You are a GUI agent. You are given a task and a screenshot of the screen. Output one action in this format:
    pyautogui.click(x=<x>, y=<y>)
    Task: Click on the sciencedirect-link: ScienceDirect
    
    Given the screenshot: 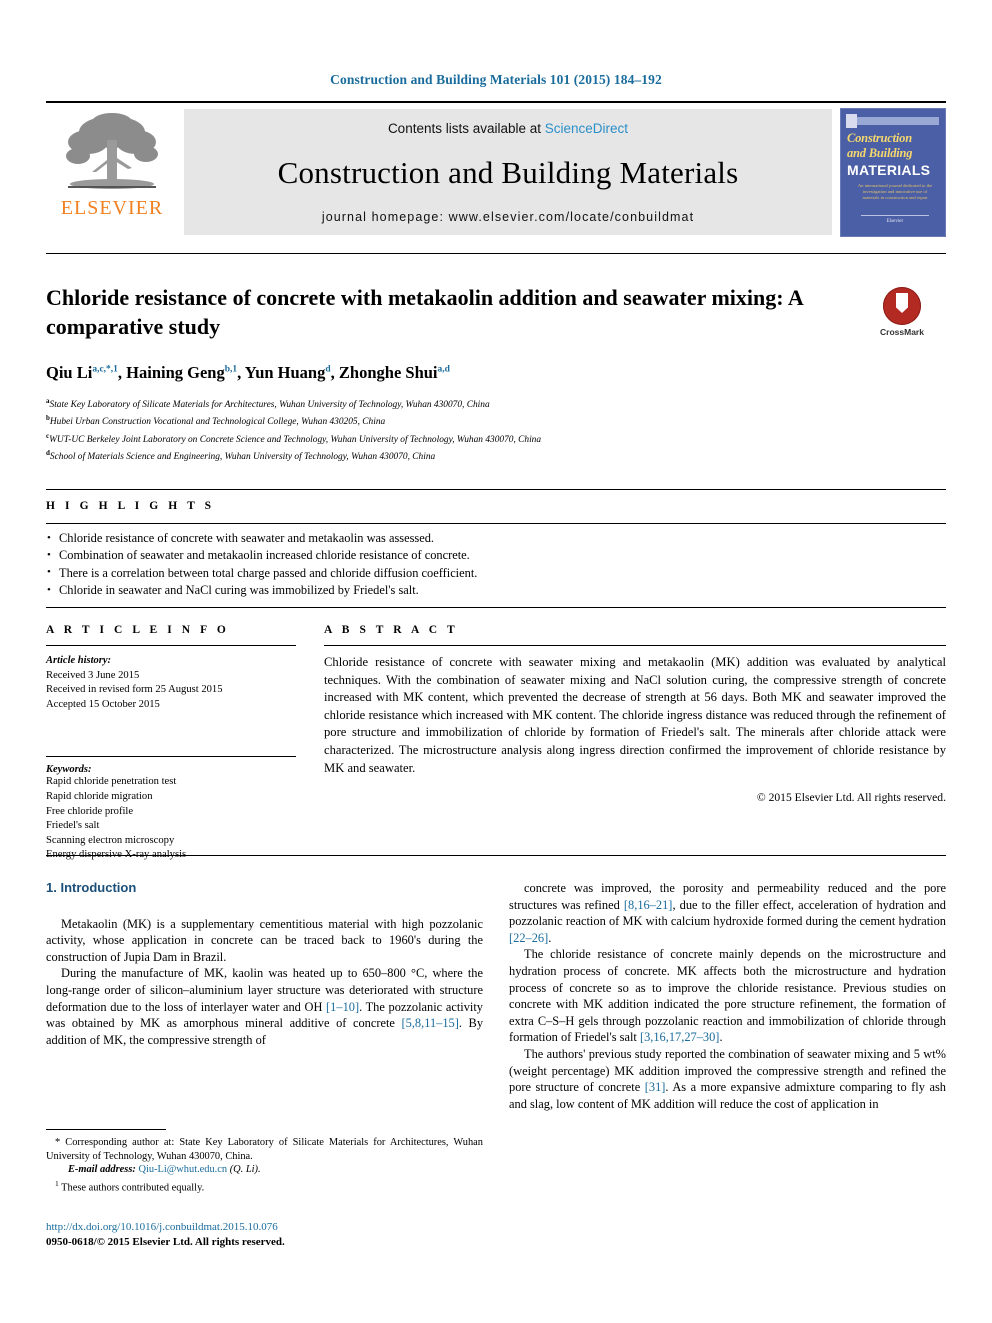 What is the action you would take?
    pyautogui.click(x=586, y=128)
    